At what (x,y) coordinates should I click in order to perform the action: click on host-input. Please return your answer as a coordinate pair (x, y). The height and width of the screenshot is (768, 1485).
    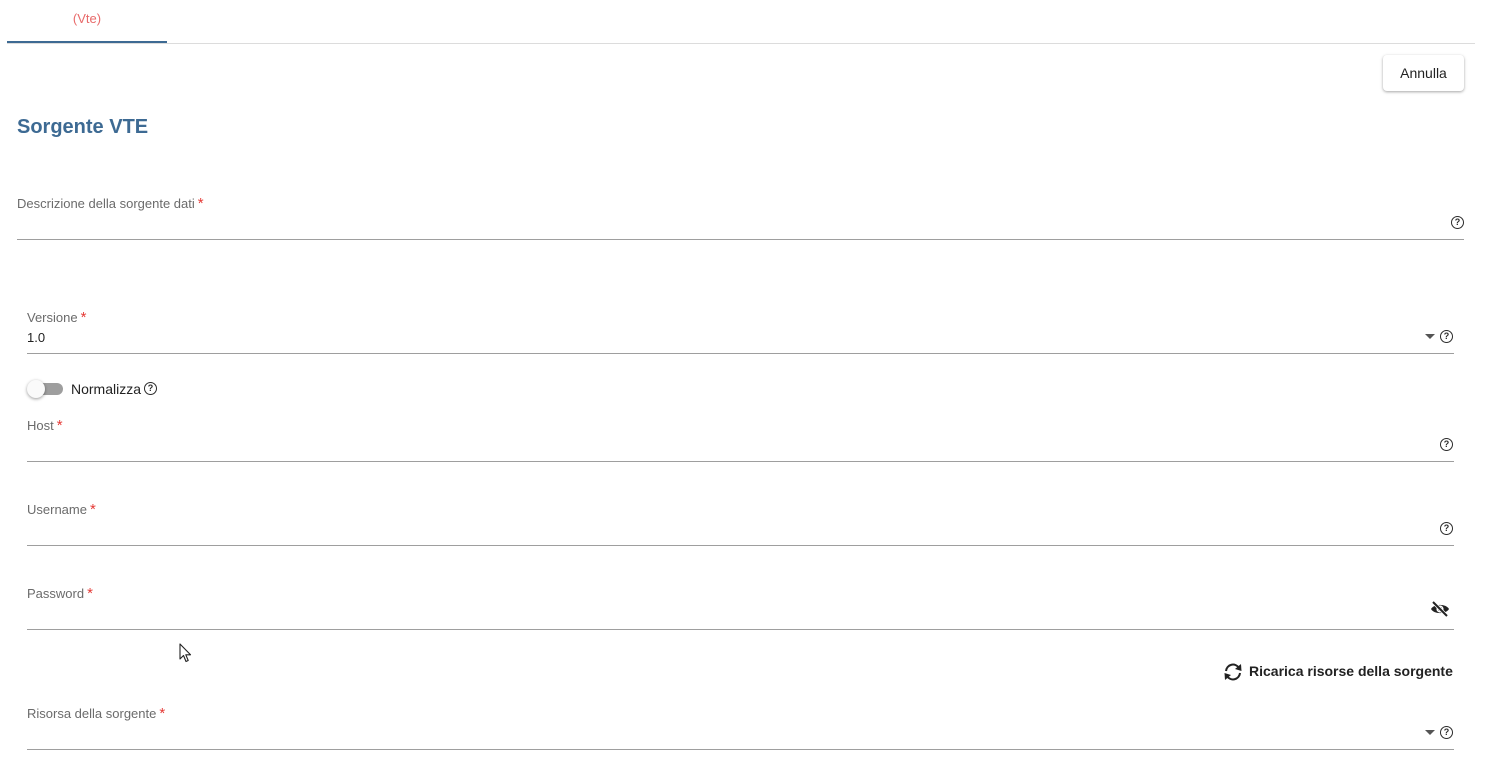
    Looking at the image, I should click on (727, 447).